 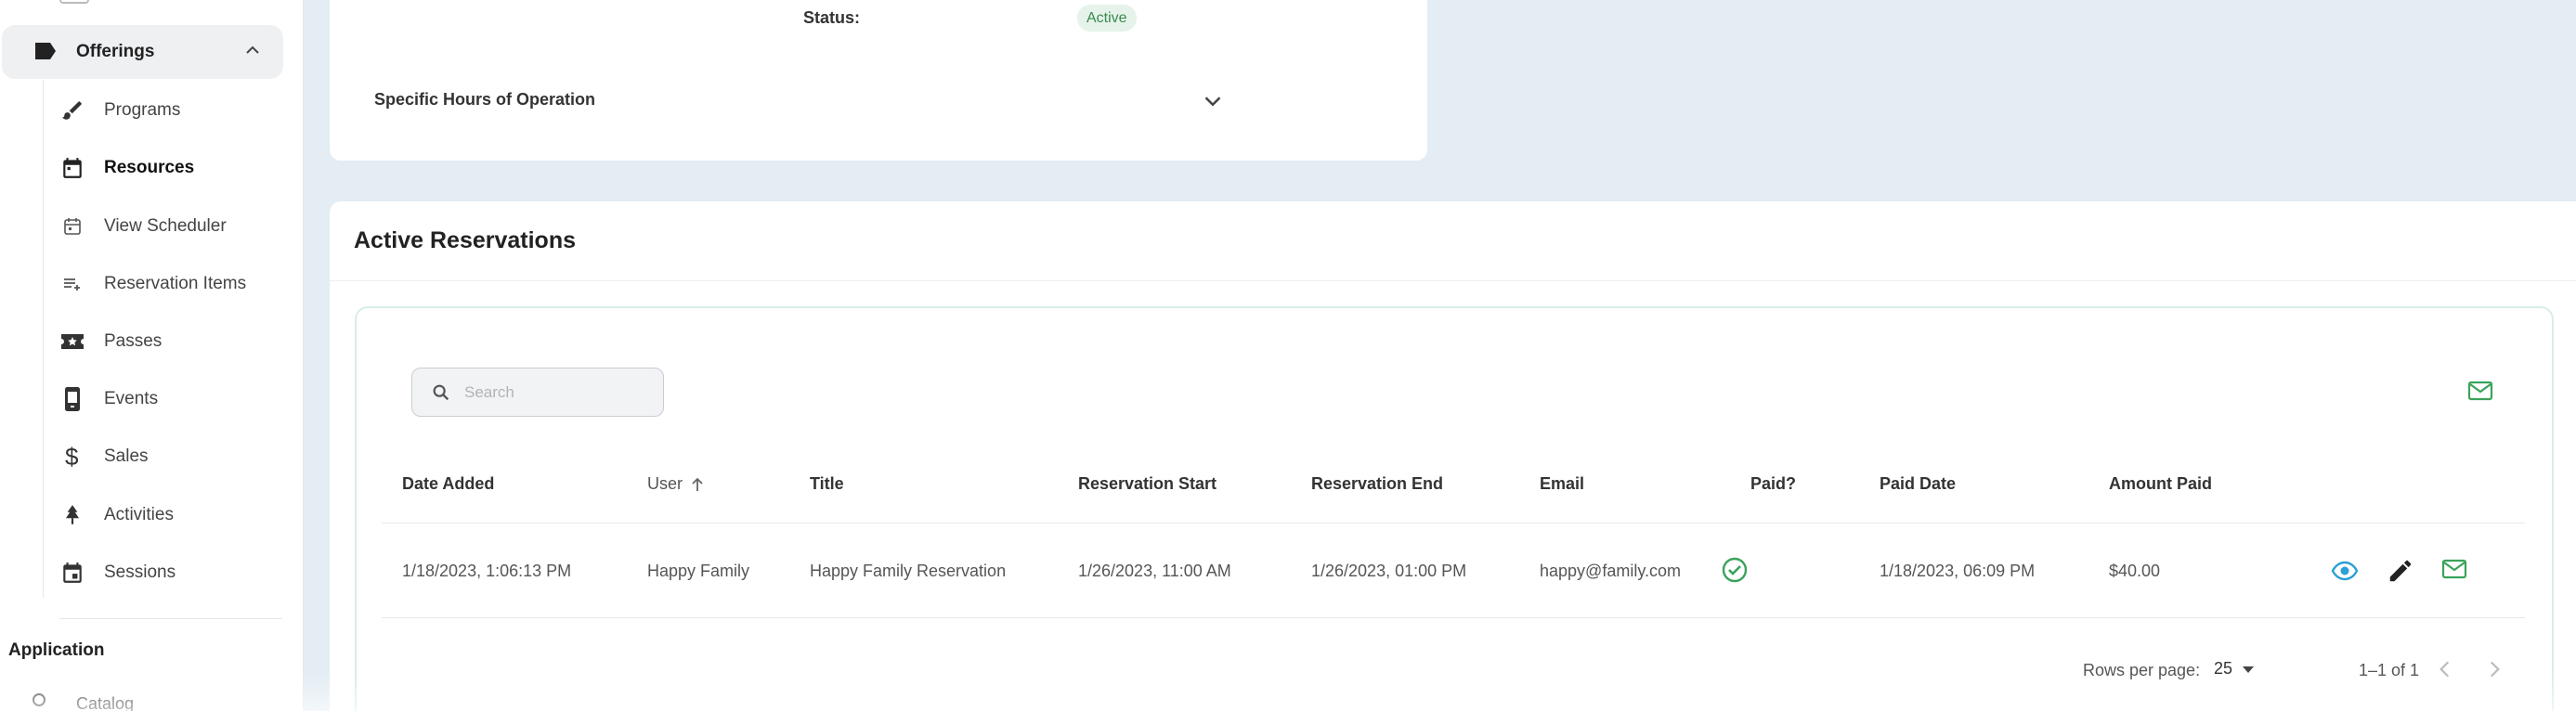 I want to click on sidebar-item-programs: Programs, so click(x=171, y=111).